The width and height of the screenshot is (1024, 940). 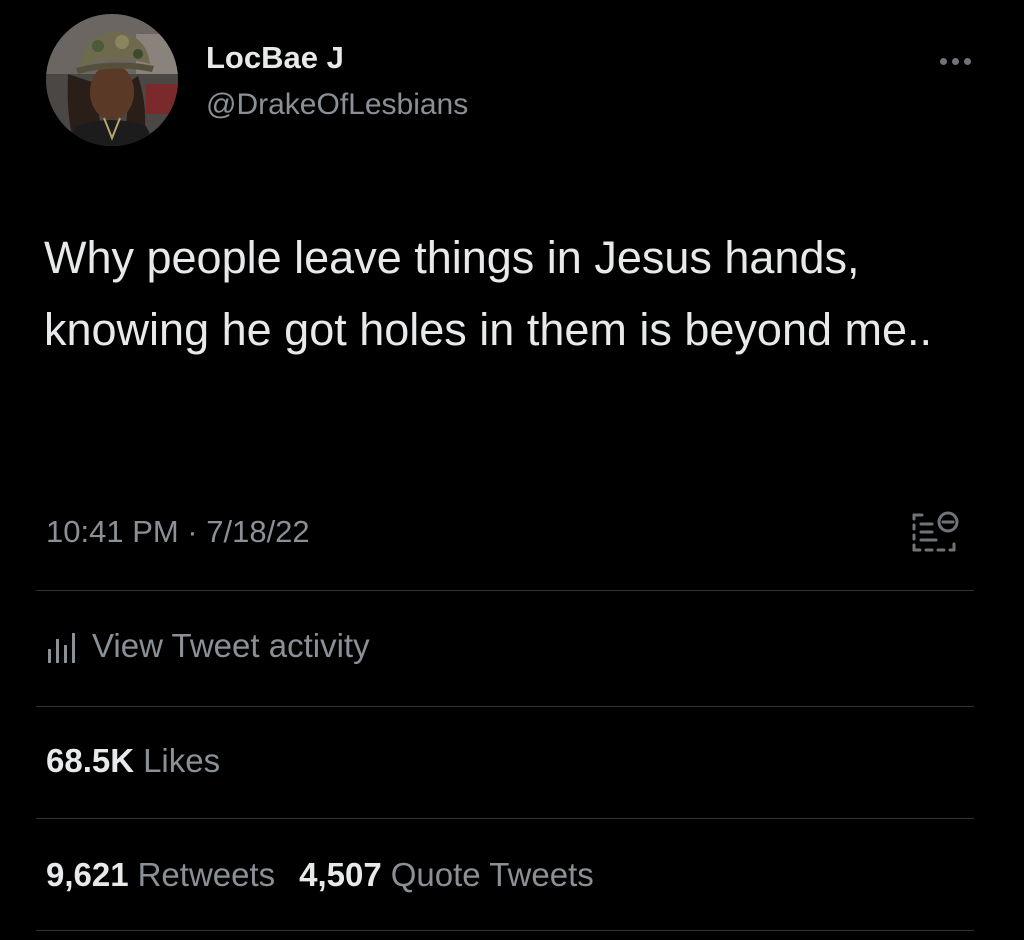 I want to click on avatar-image, so click(x=112, y=80).